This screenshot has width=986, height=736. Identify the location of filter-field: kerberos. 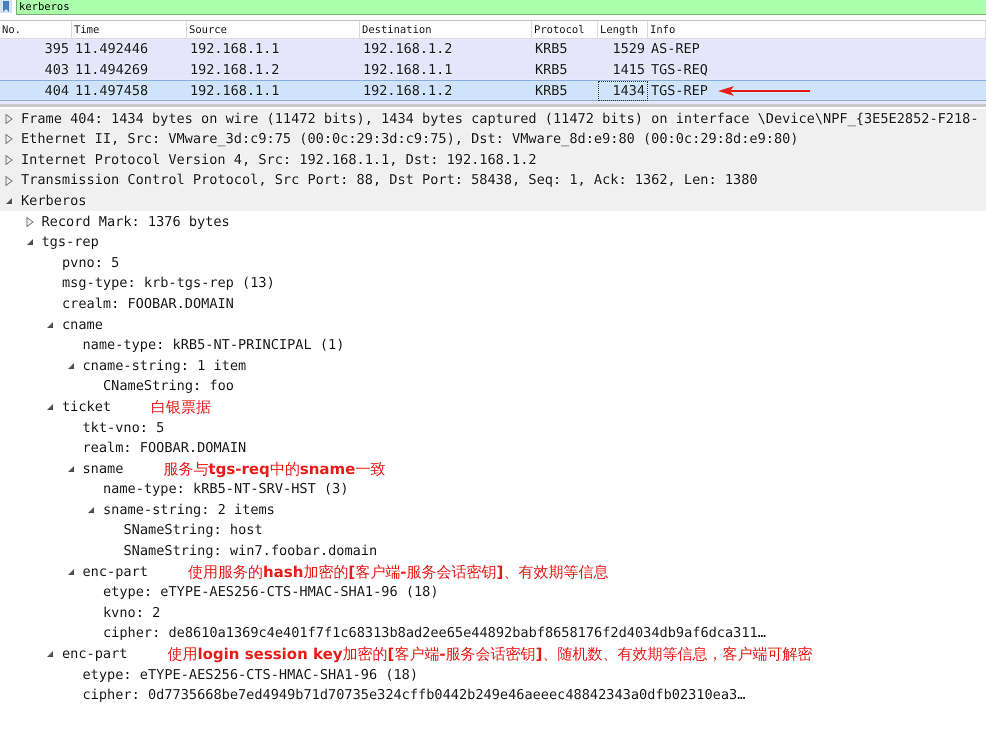
(501, 7).